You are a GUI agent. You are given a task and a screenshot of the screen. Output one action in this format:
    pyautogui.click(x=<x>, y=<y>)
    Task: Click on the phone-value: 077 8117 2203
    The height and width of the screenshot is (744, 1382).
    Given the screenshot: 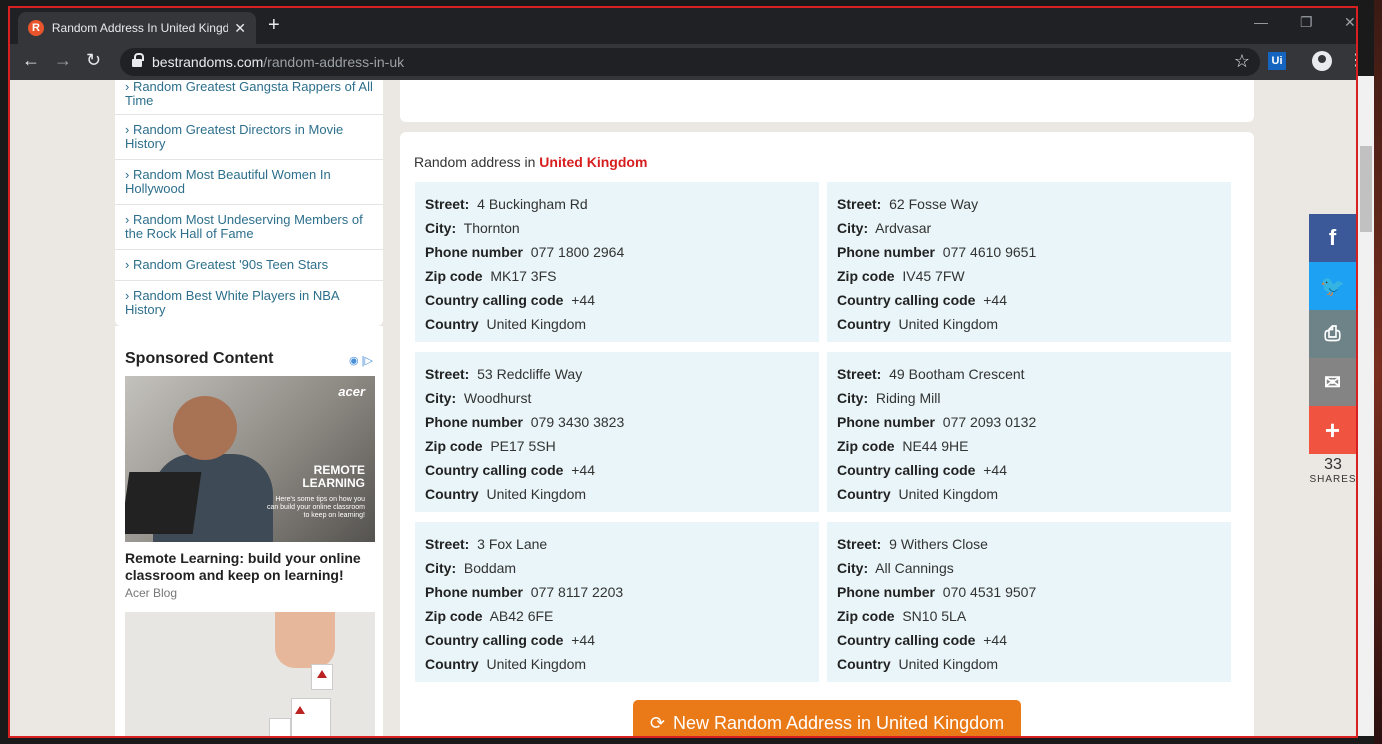 What is the action you would take?
    pyautogui.click(x=577, y=592)
    